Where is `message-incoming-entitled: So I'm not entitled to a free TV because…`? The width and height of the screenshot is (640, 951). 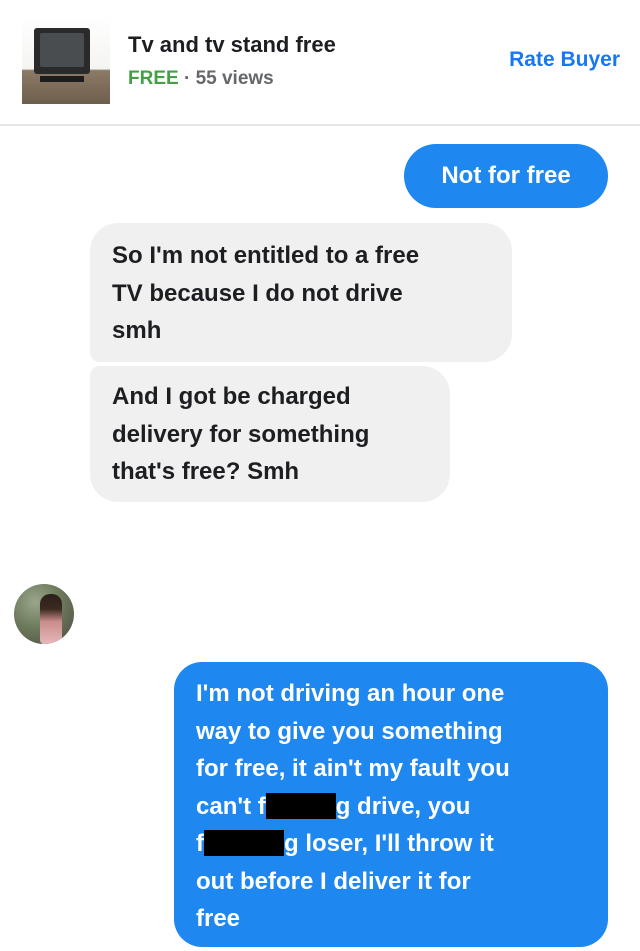 message-incoming-entitled: So I'm not entitled to a free TV because… is located at coordinates (301, 292).